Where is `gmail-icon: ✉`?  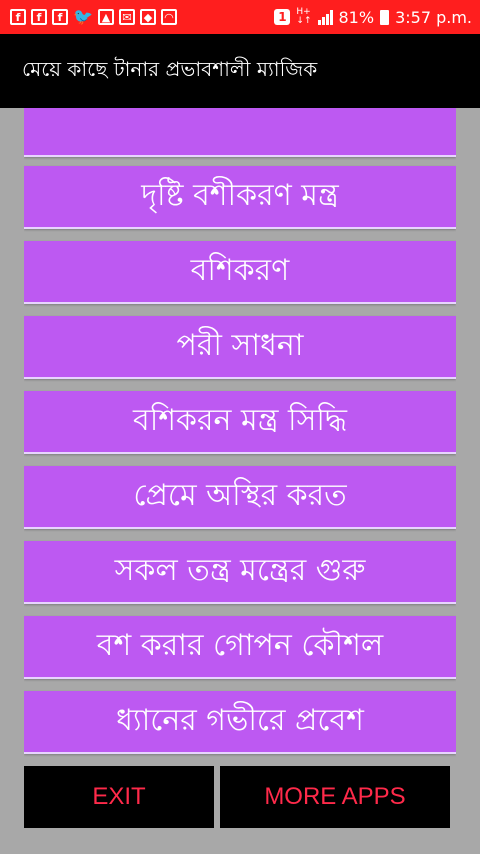
gmail-icon: ✉ is located at coordinates (126, 17).